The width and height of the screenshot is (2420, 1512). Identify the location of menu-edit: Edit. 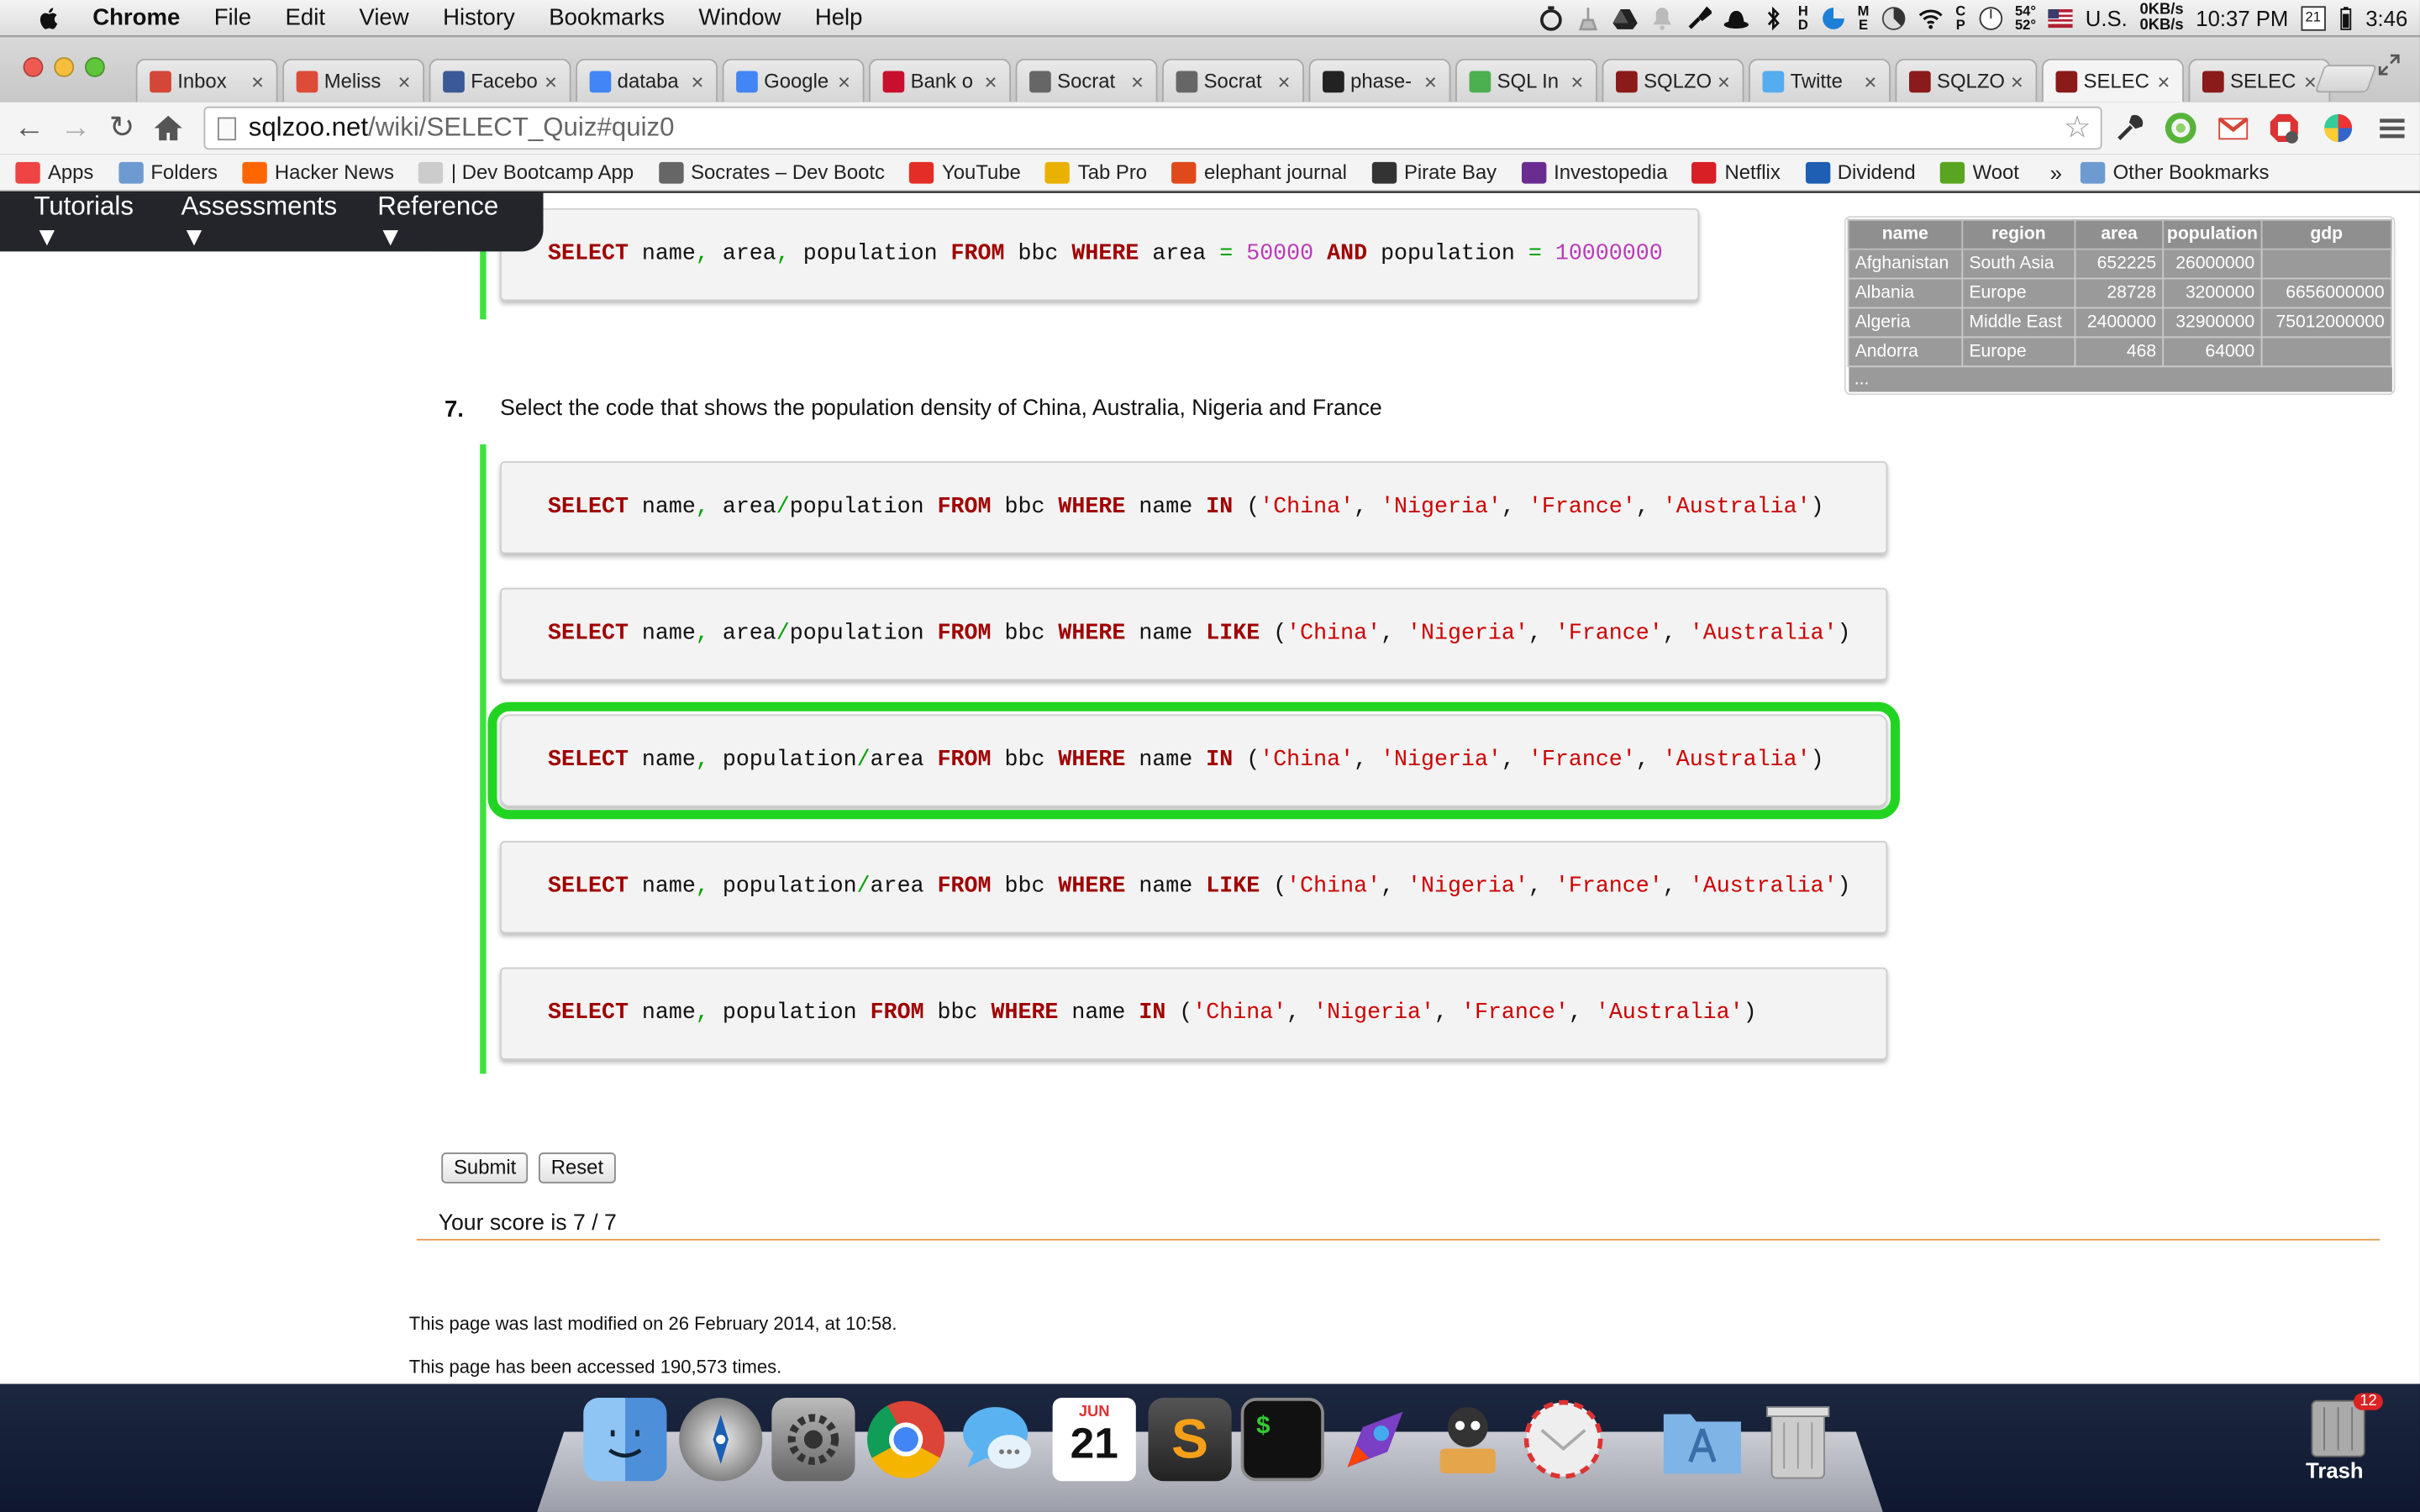
(306, 18).